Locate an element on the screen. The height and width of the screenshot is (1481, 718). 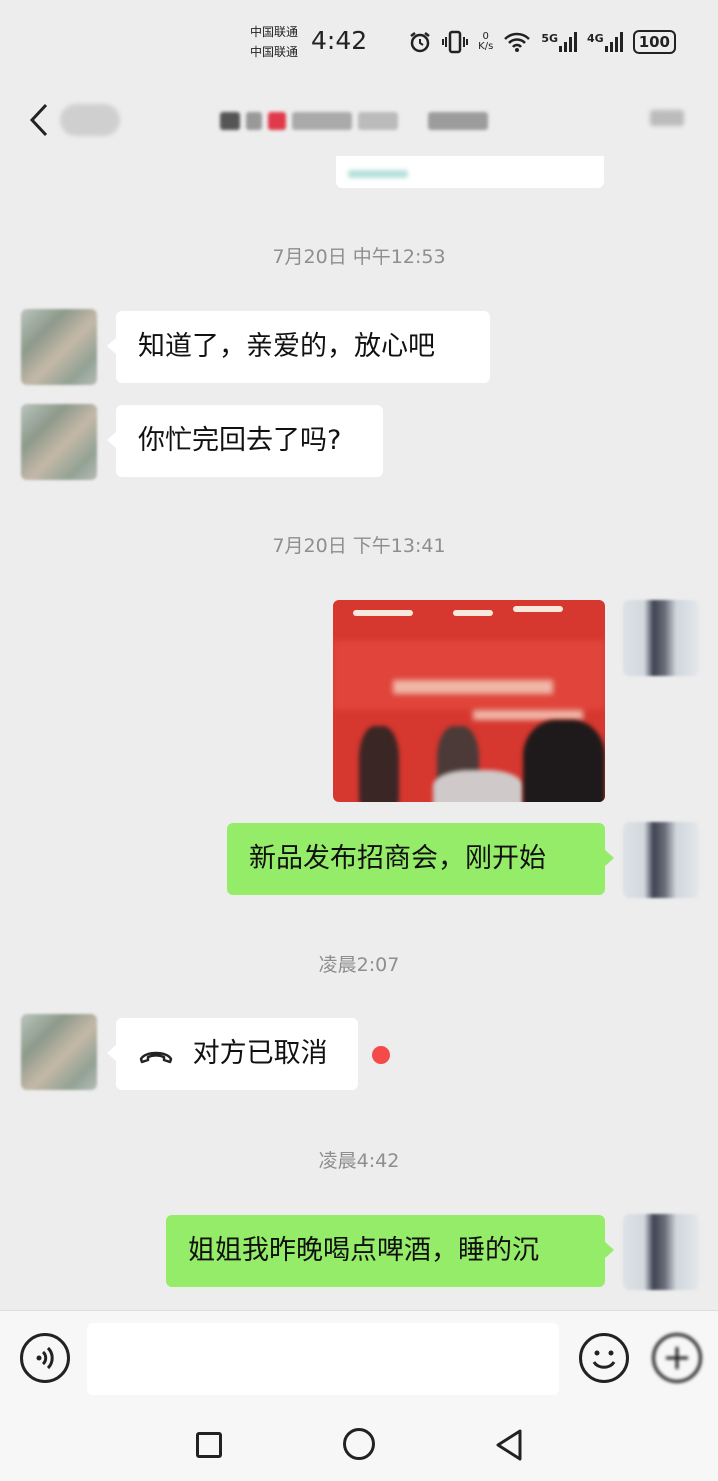
message-bubble: 你忙完回去了吗? is located at coordinates (245, 441).